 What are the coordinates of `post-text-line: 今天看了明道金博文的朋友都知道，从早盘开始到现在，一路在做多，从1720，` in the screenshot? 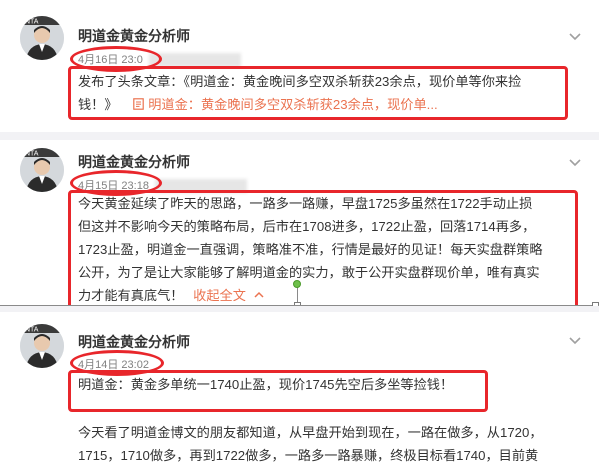 It's located at (310, 432).